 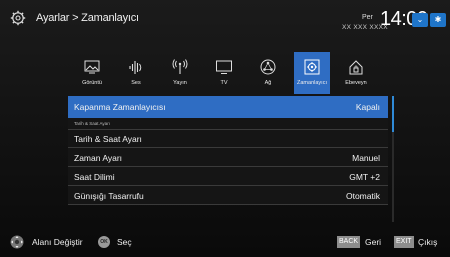 I want to click on scrollbar-thumb, so click(x=393, y=114).